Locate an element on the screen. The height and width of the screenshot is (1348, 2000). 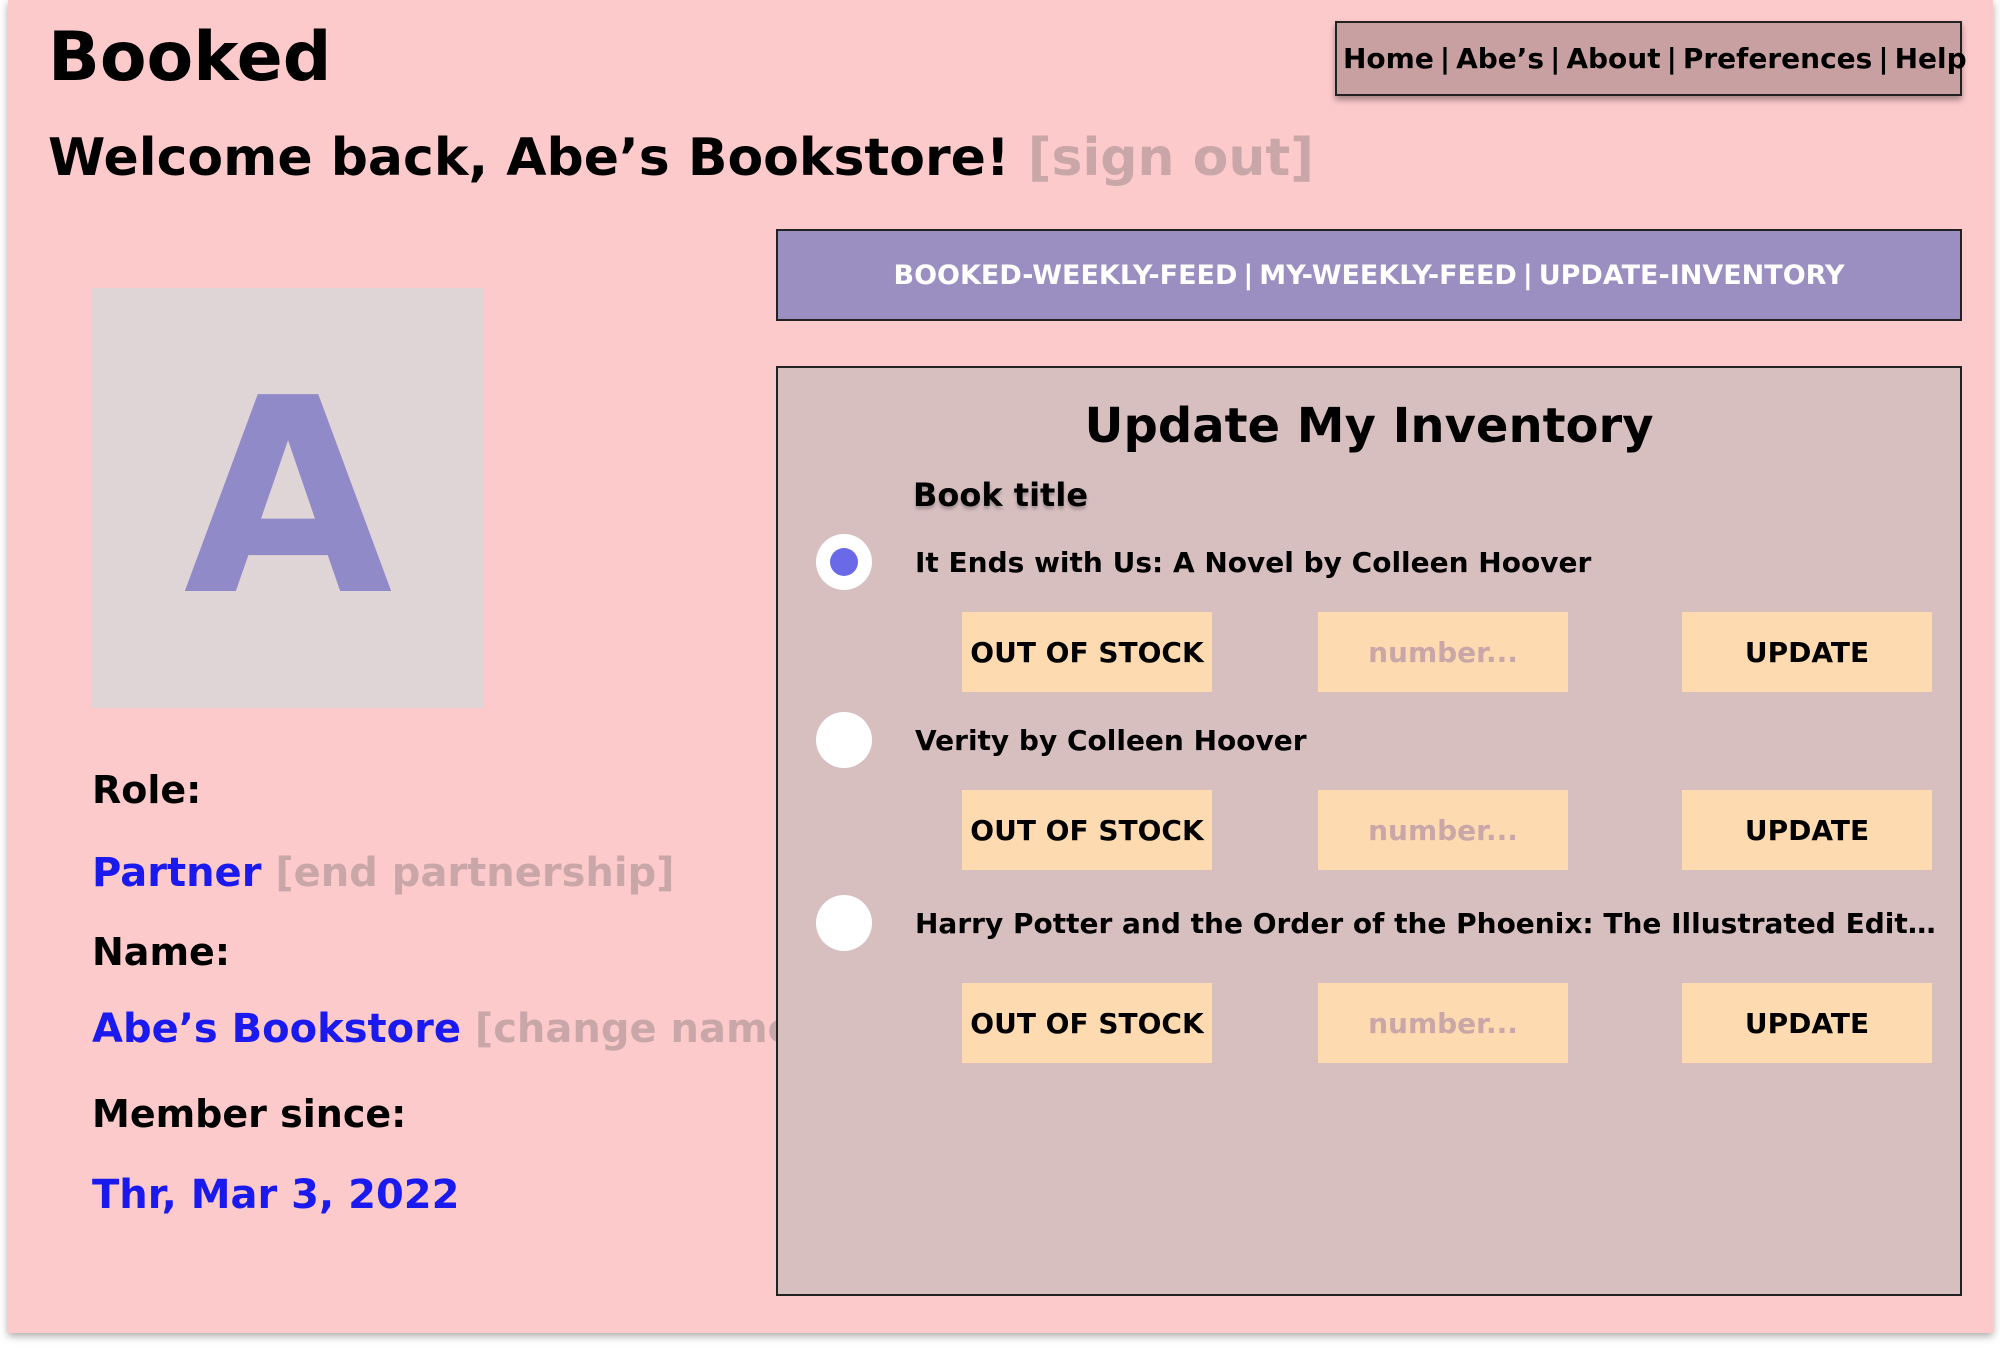
nav-about: About is located at coordinates (1613, 58).